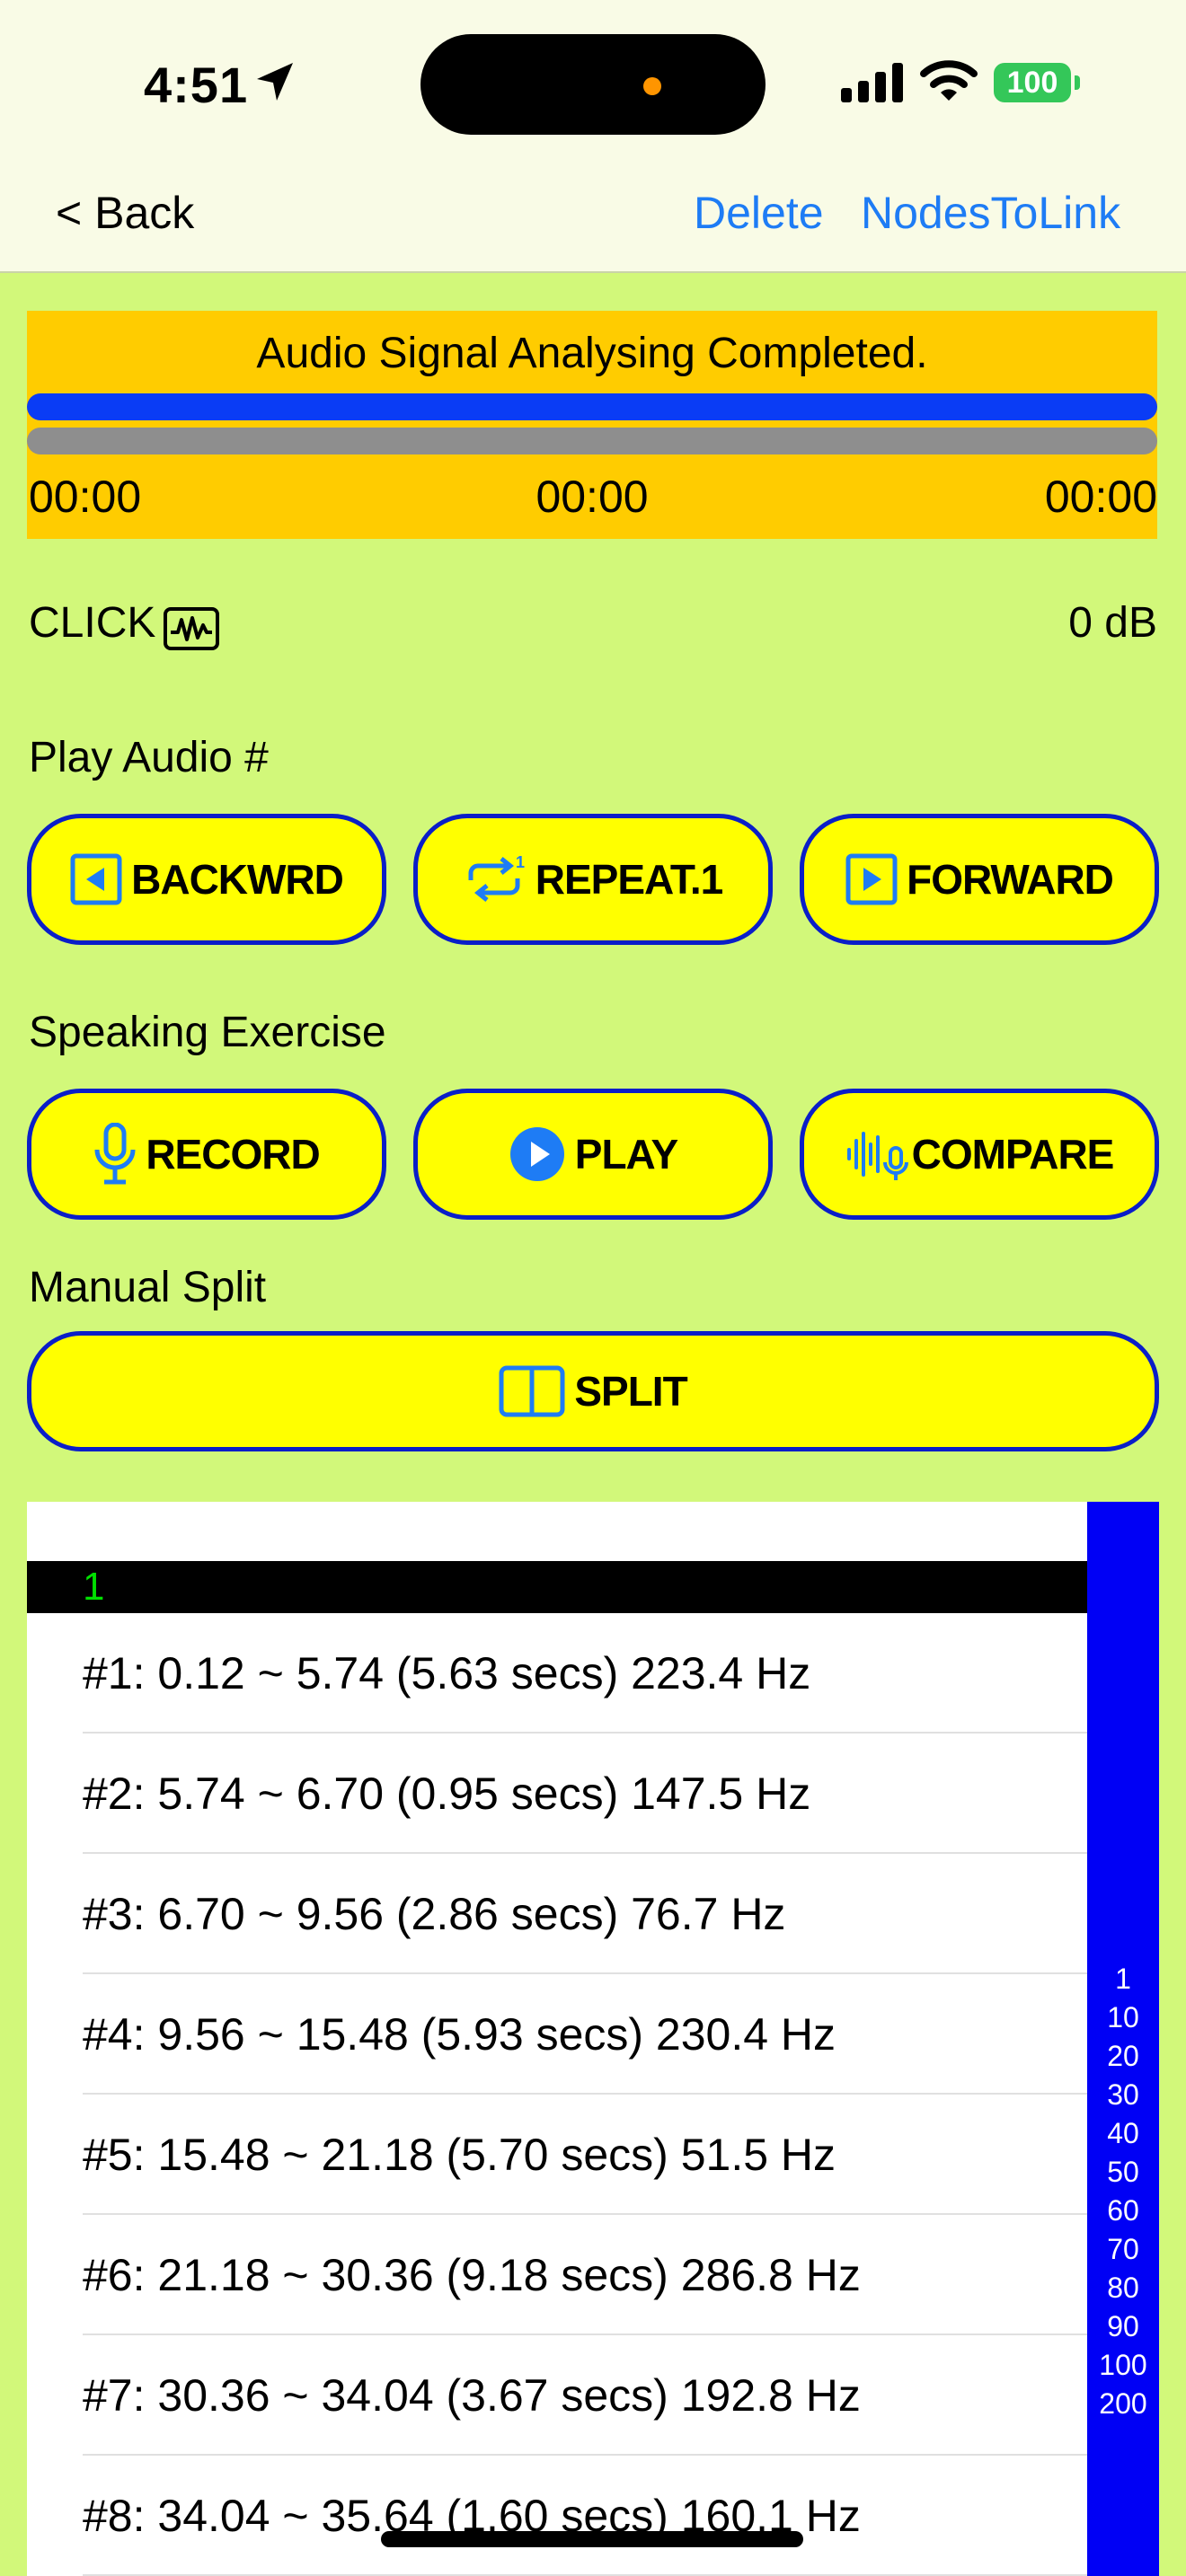 This screenshot has width=1186, height=2576. Describe the element at coordinates (125, 213) in the screenshot. I see `back-button: < Back` at that location.